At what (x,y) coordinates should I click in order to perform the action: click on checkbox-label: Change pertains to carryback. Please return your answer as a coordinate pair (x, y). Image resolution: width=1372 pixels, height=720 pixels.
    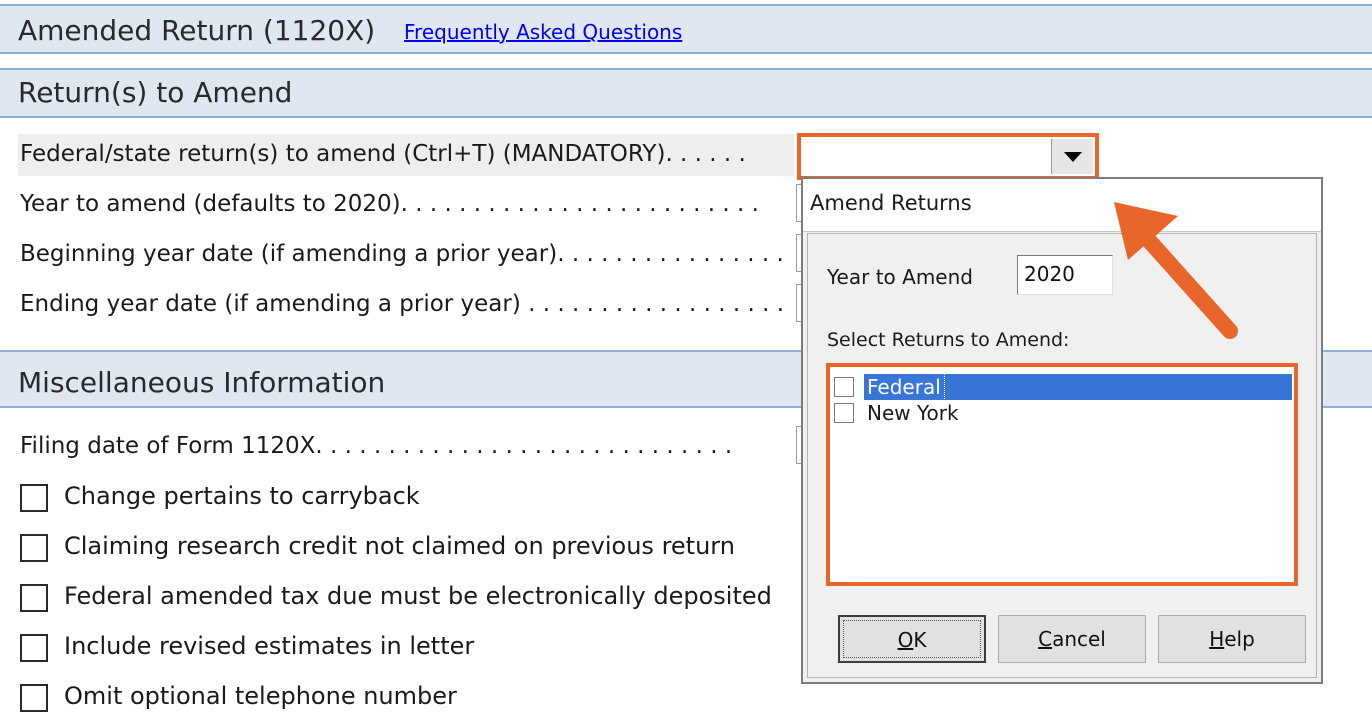
    Looking at the image, I should click on (242, 496).